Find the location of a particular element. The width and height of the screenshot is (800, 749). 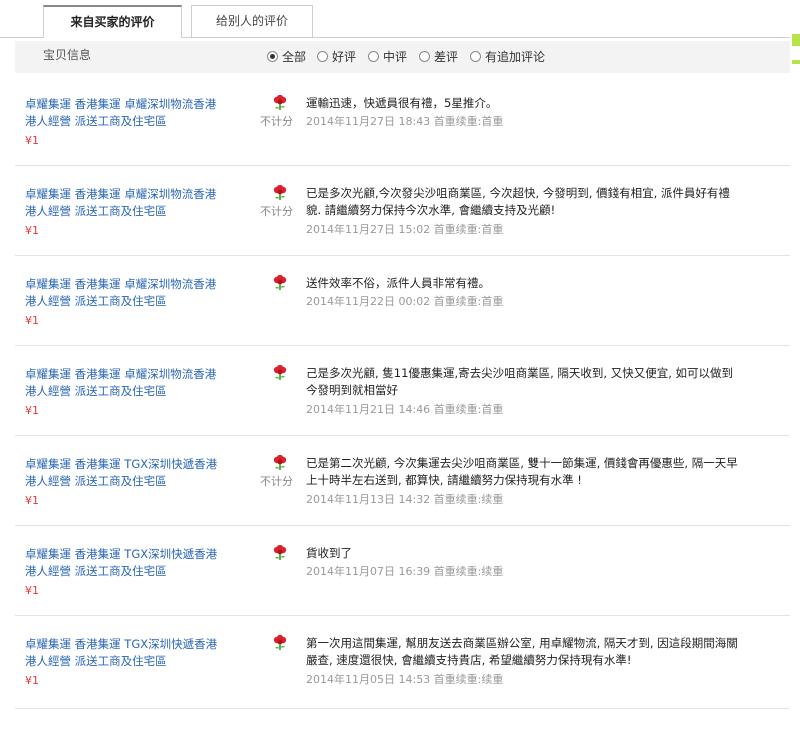

review-text-line: 運輸迅速，快遞員很有禮，5星推介。 is located at coordinates (402, 103).